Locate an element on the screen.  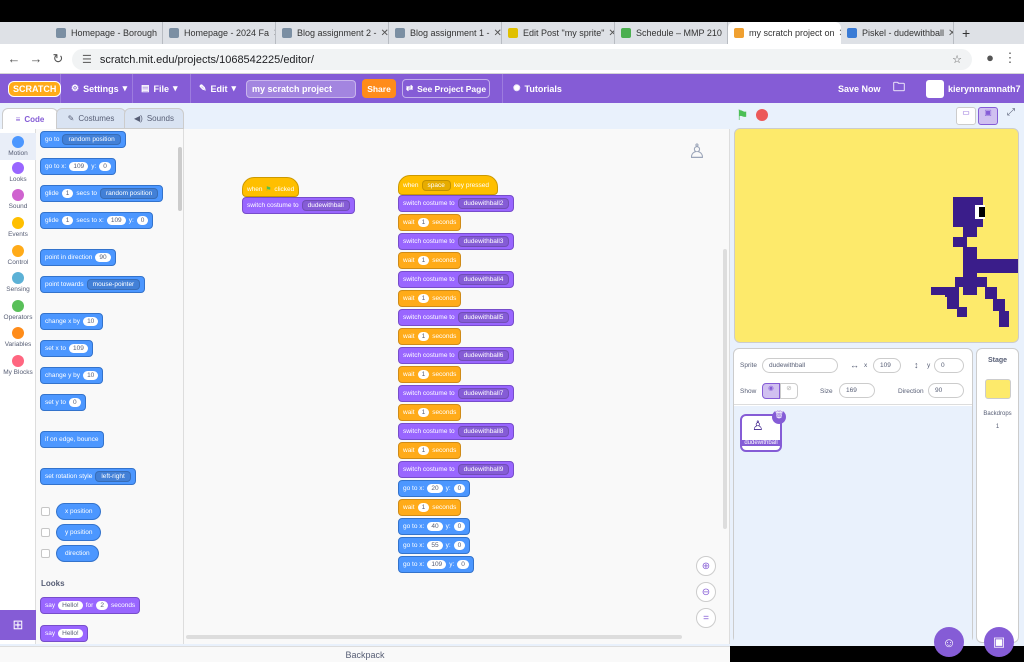
category-sound: Sound is located at coordinates (18, 199).